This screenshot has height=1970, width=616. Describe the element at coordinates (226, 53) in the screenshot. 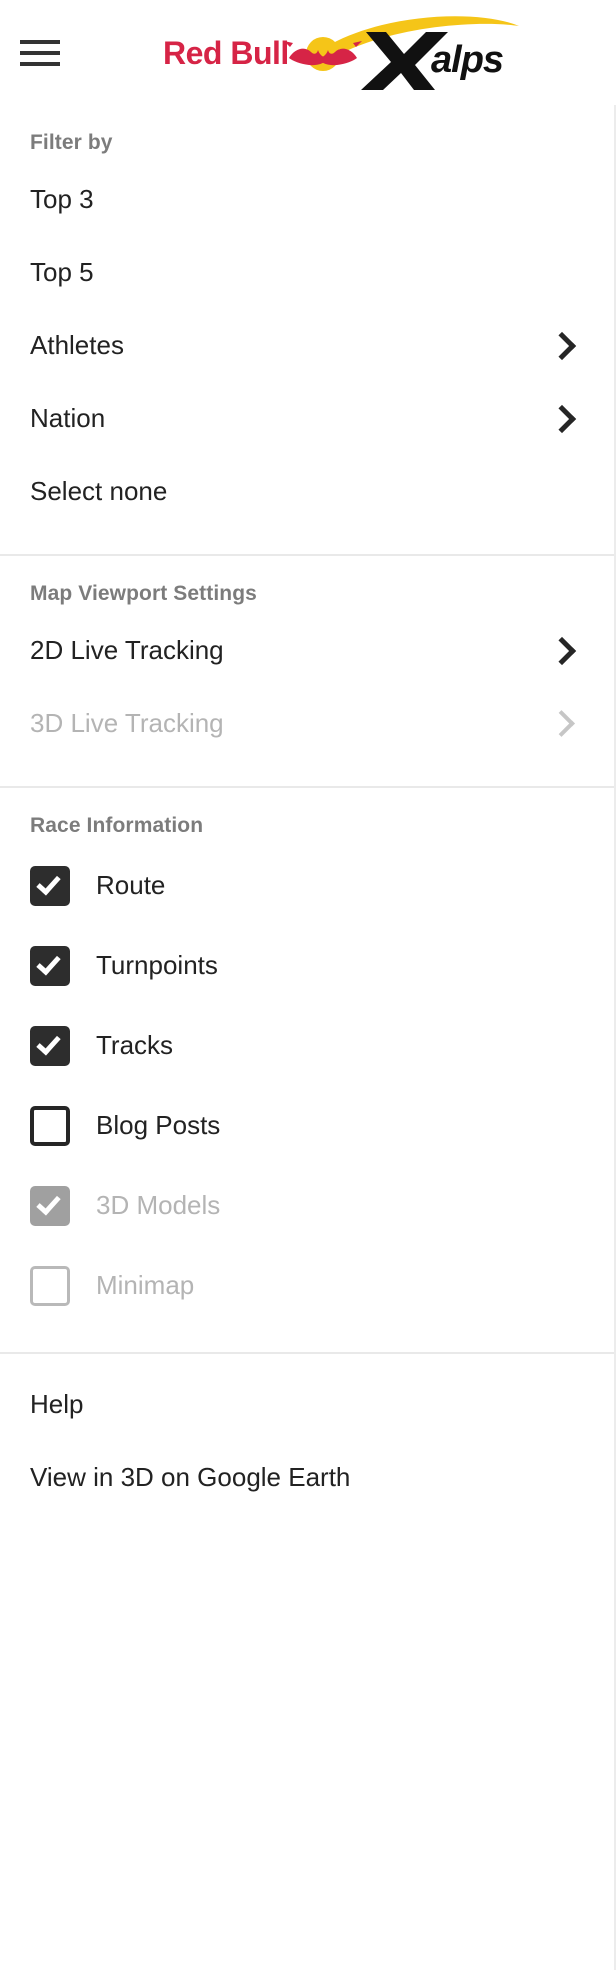

I see `svg-text: Red Bull` at that location.